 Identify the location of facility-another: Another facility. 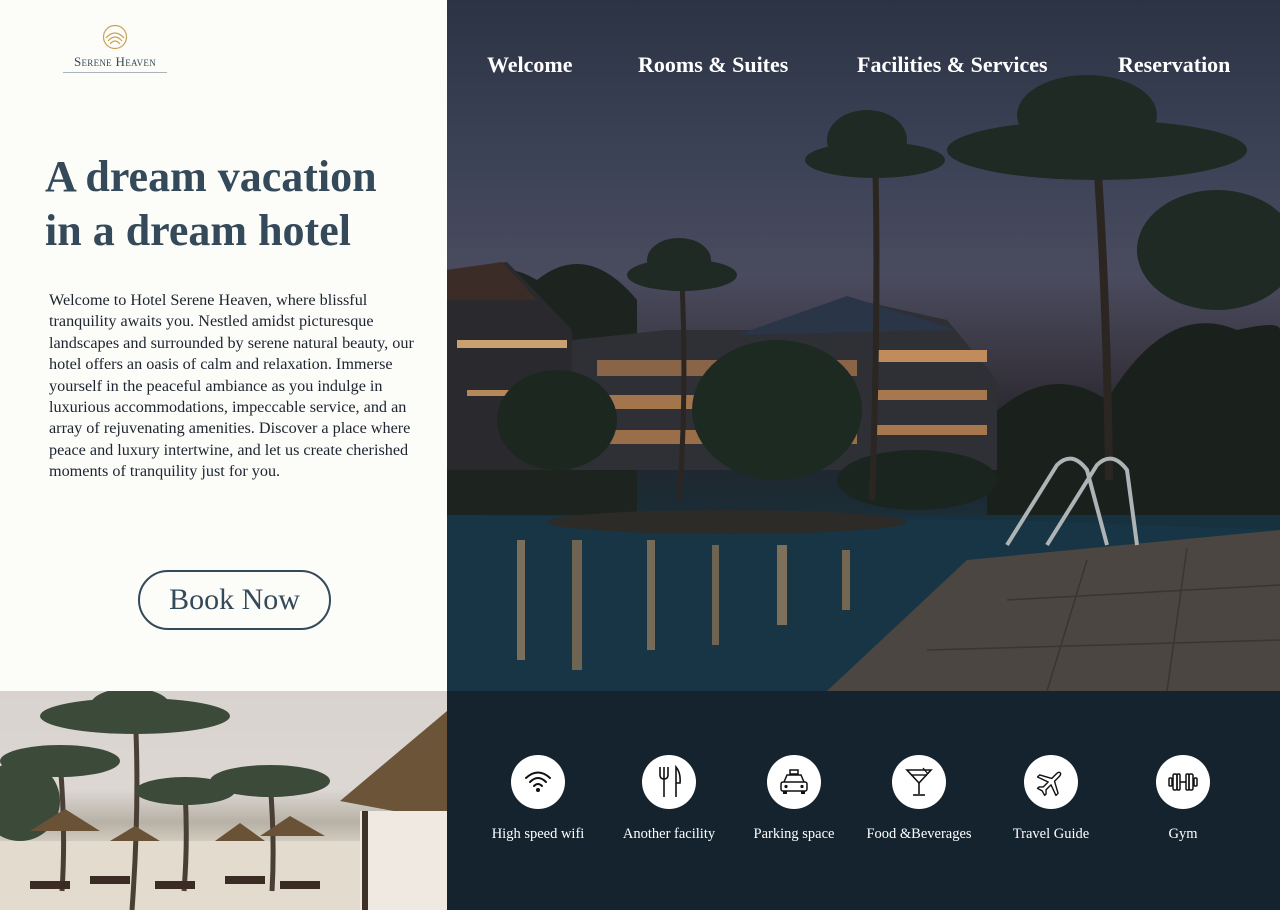
(669, 799).